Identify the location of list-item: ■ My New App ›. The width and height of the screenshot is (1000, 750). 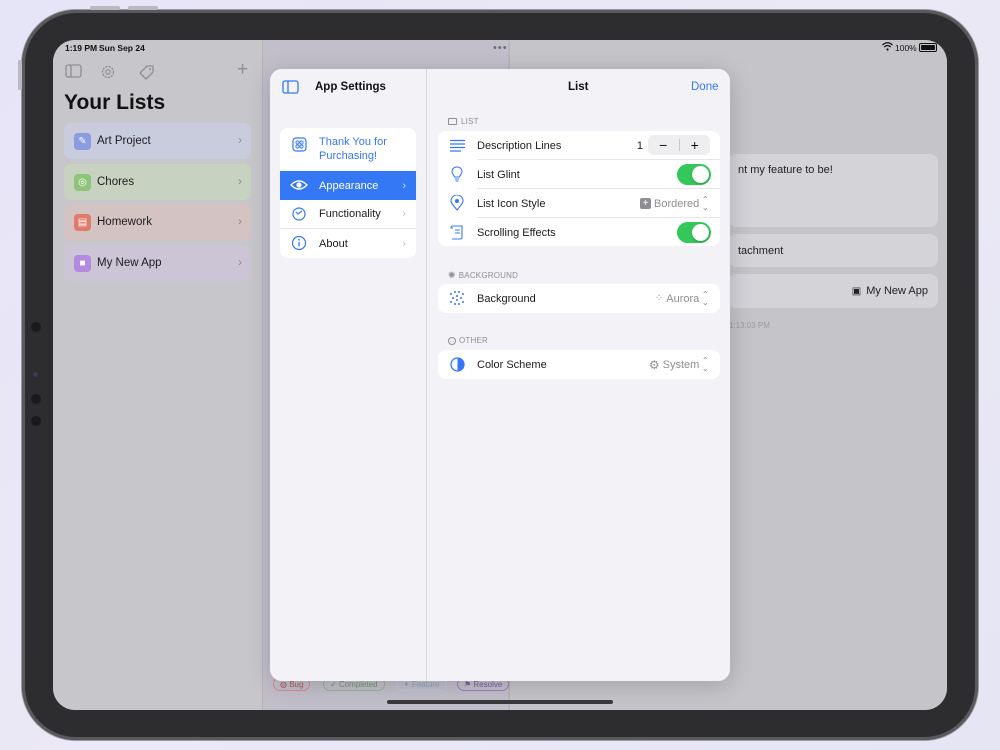
(157, 263).